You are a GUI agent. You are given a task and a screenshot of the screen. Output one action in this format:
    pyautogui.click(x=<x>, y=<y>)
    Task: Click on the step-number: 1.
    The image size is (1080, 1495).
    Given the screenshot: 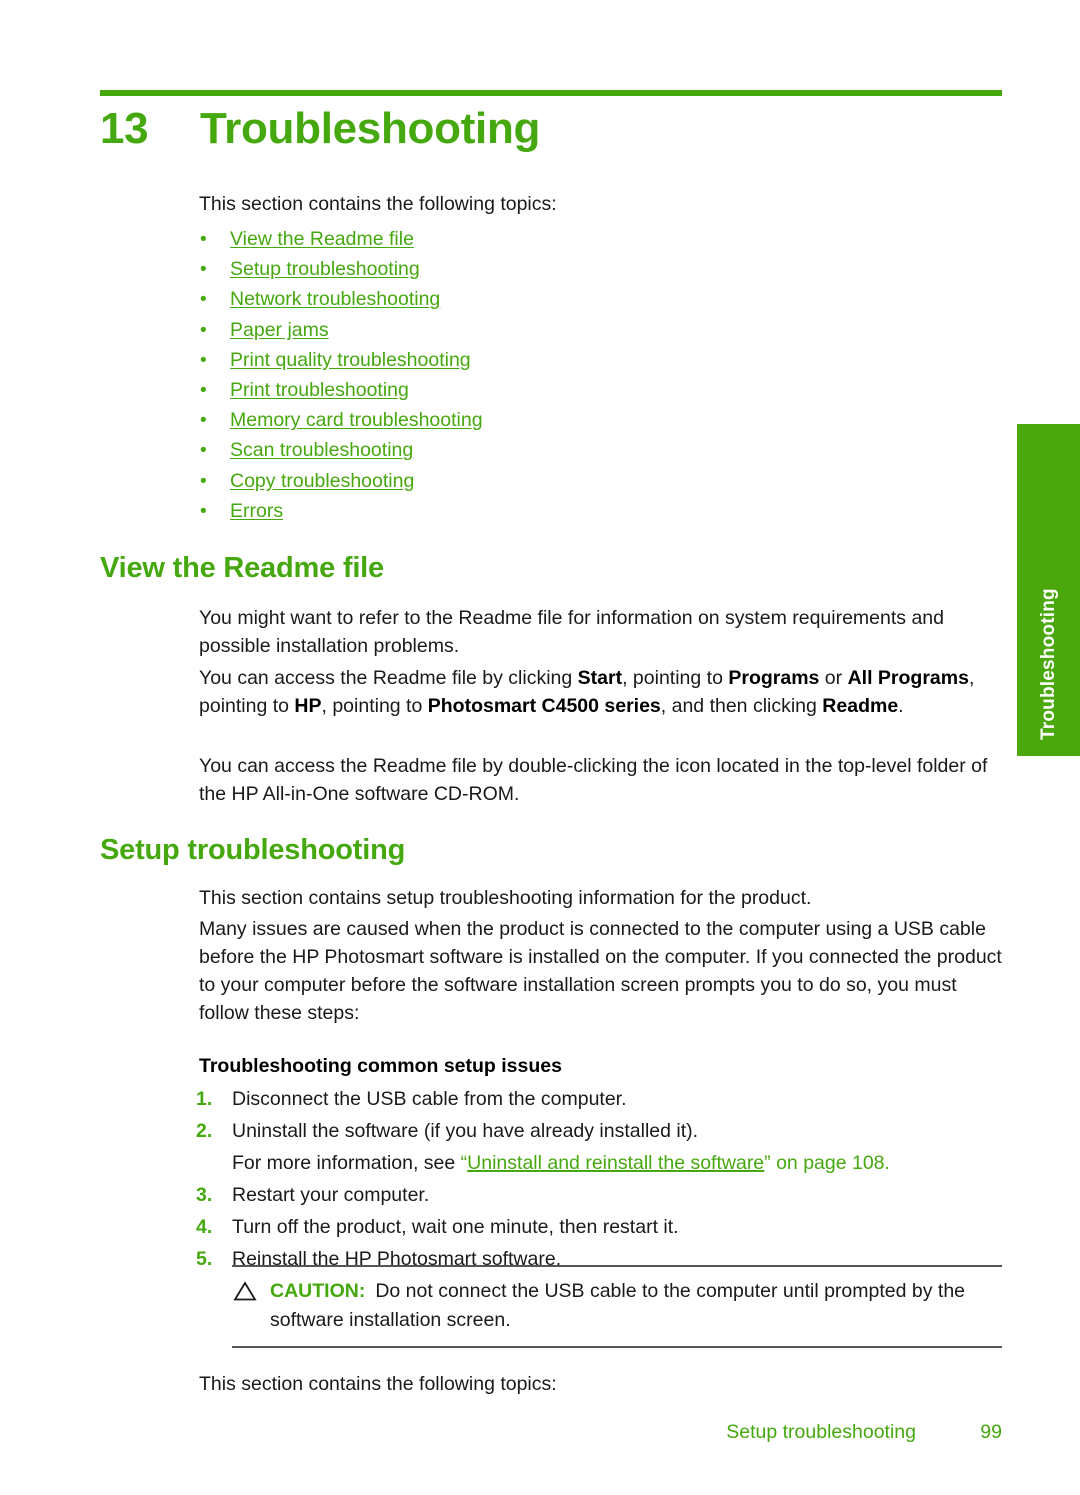 What is the action you would take?
    pyautogui.click(x=204, y=1099)
    